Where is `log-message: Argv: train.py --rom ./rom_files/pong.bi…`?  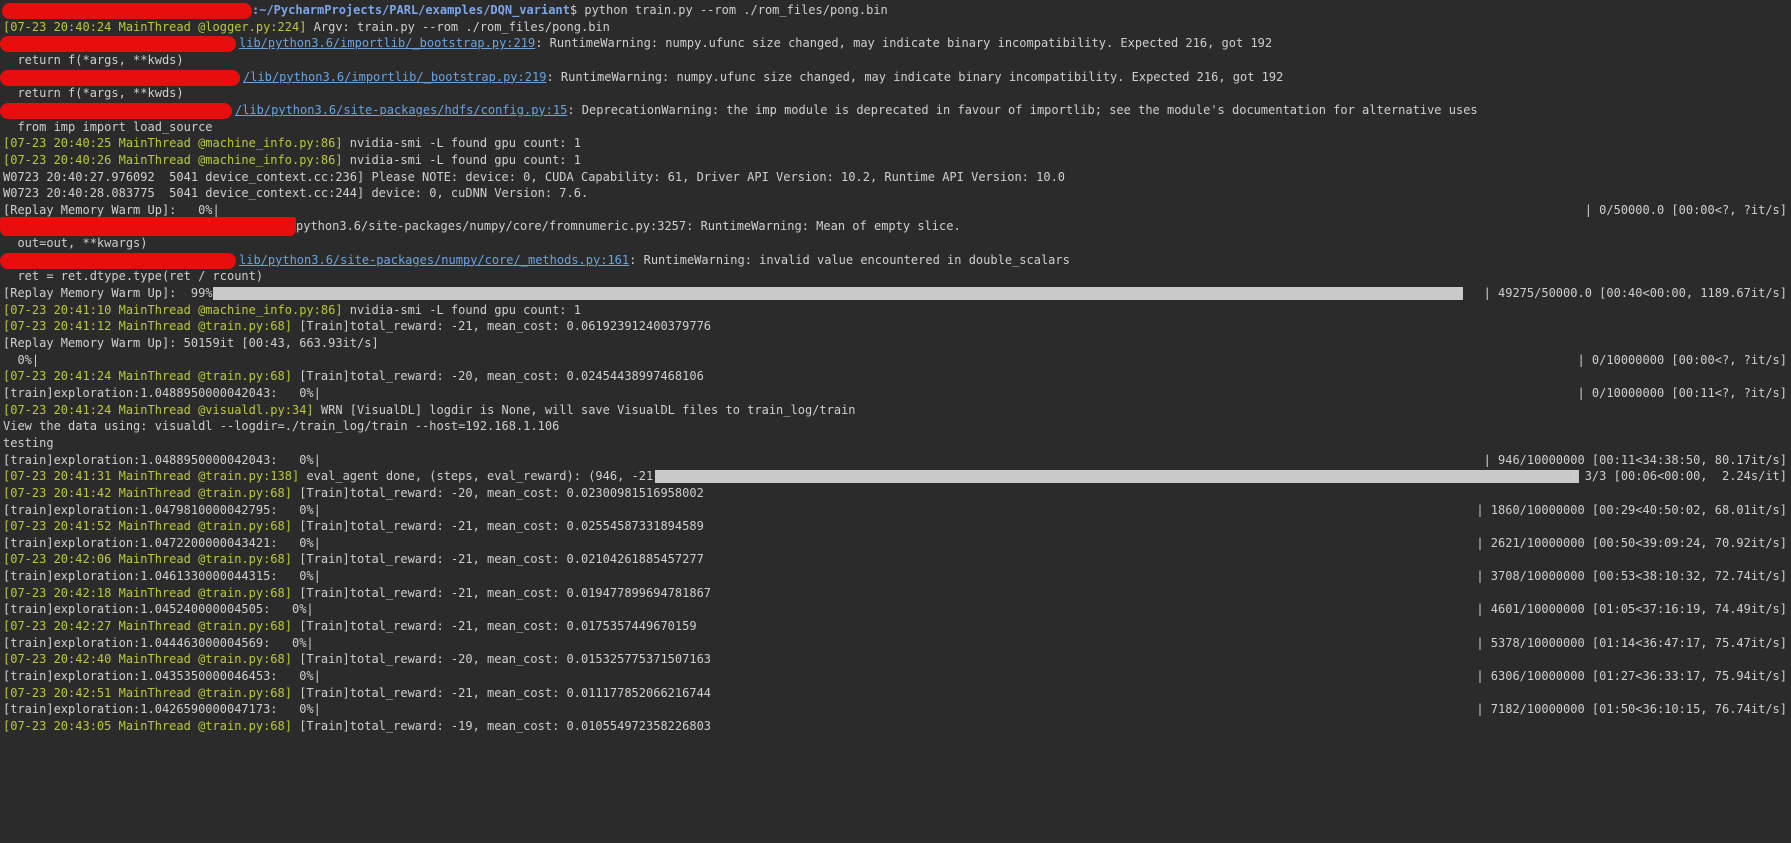 log-message: Argv: train.py --rom ./rom_files/pong.bi… is located at coordinates (458, 26).